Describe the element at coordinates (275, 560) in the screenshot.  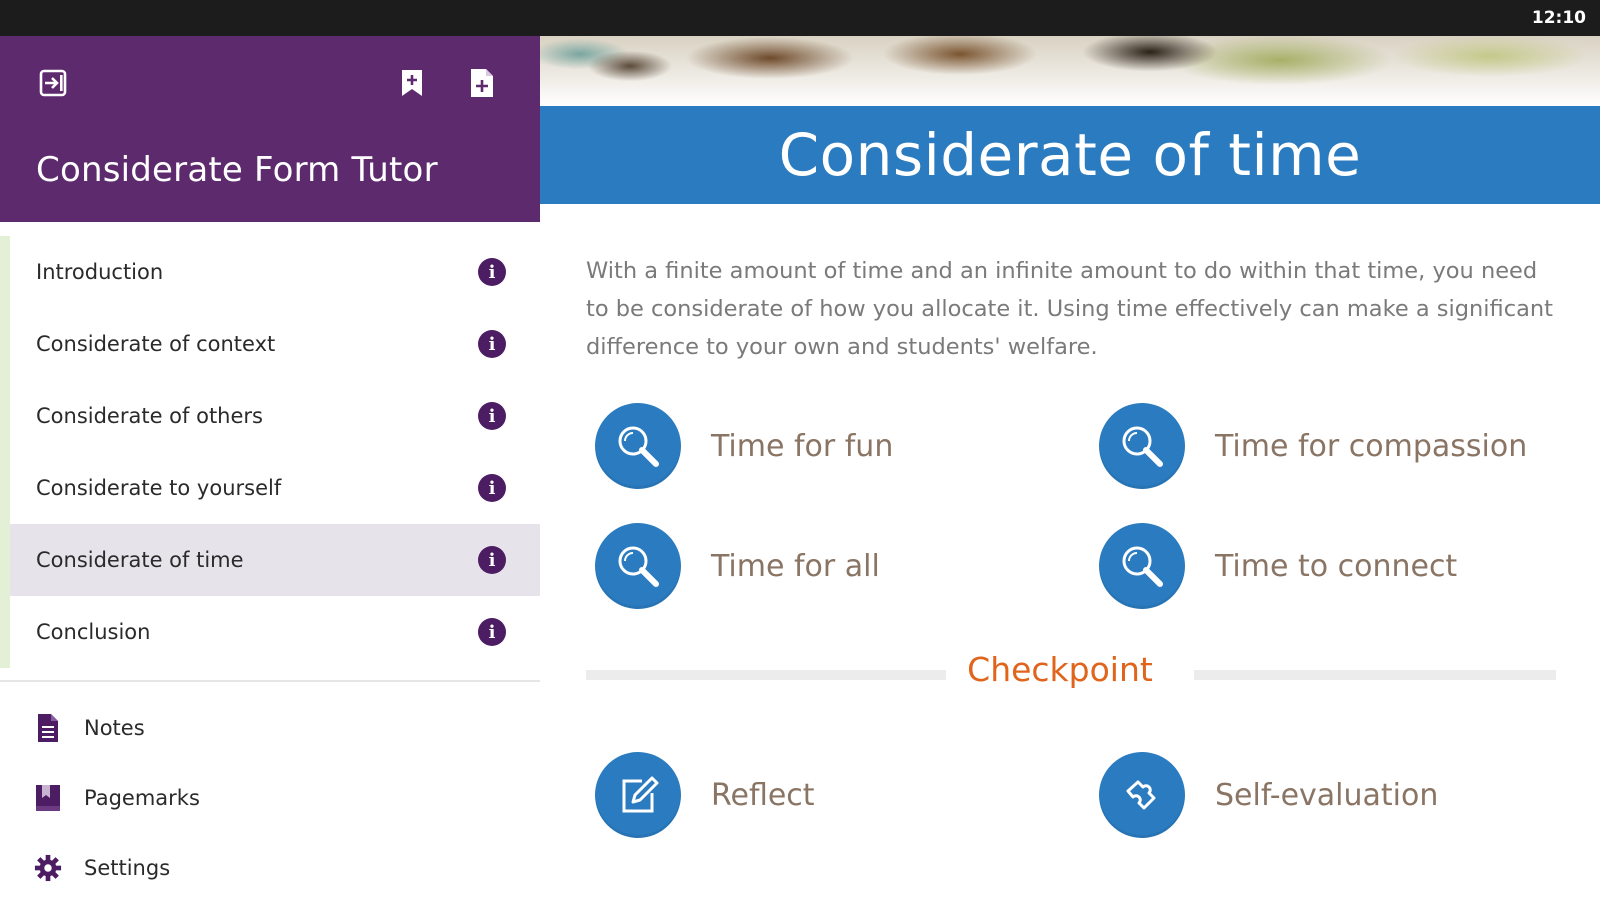
I see `toc-item-considerate-of-time: Considerate of time i` at that location.